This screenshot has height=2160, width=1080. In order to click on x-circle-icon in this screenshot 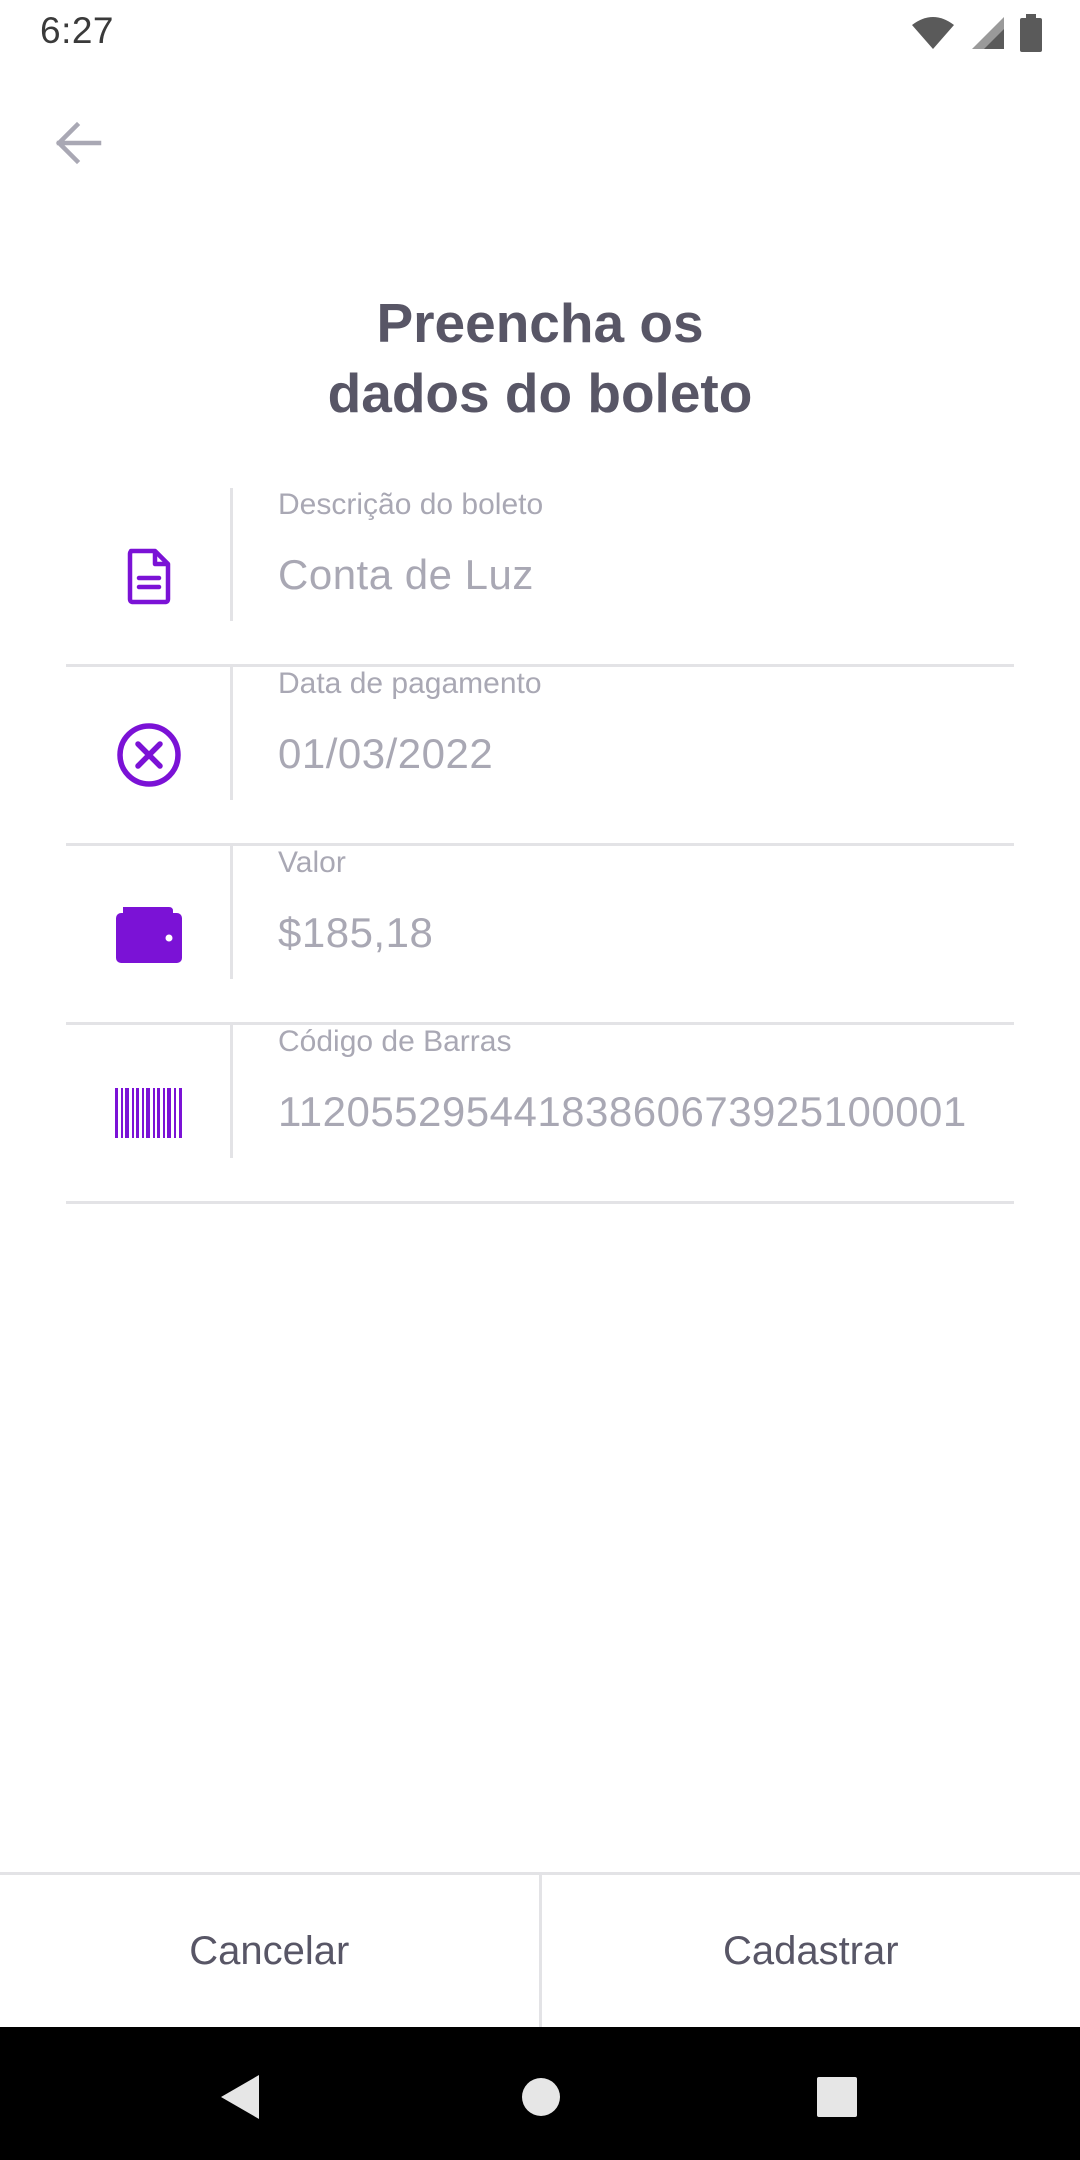, I will do `click(149, 755)`.